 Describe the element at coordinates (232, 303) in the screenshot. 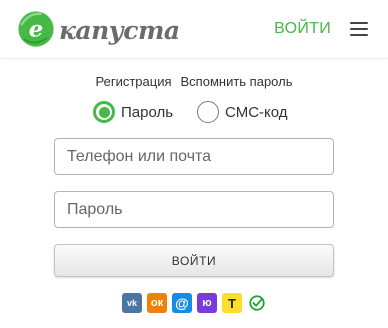

I see `tinkoff-icon: Т` at that location.